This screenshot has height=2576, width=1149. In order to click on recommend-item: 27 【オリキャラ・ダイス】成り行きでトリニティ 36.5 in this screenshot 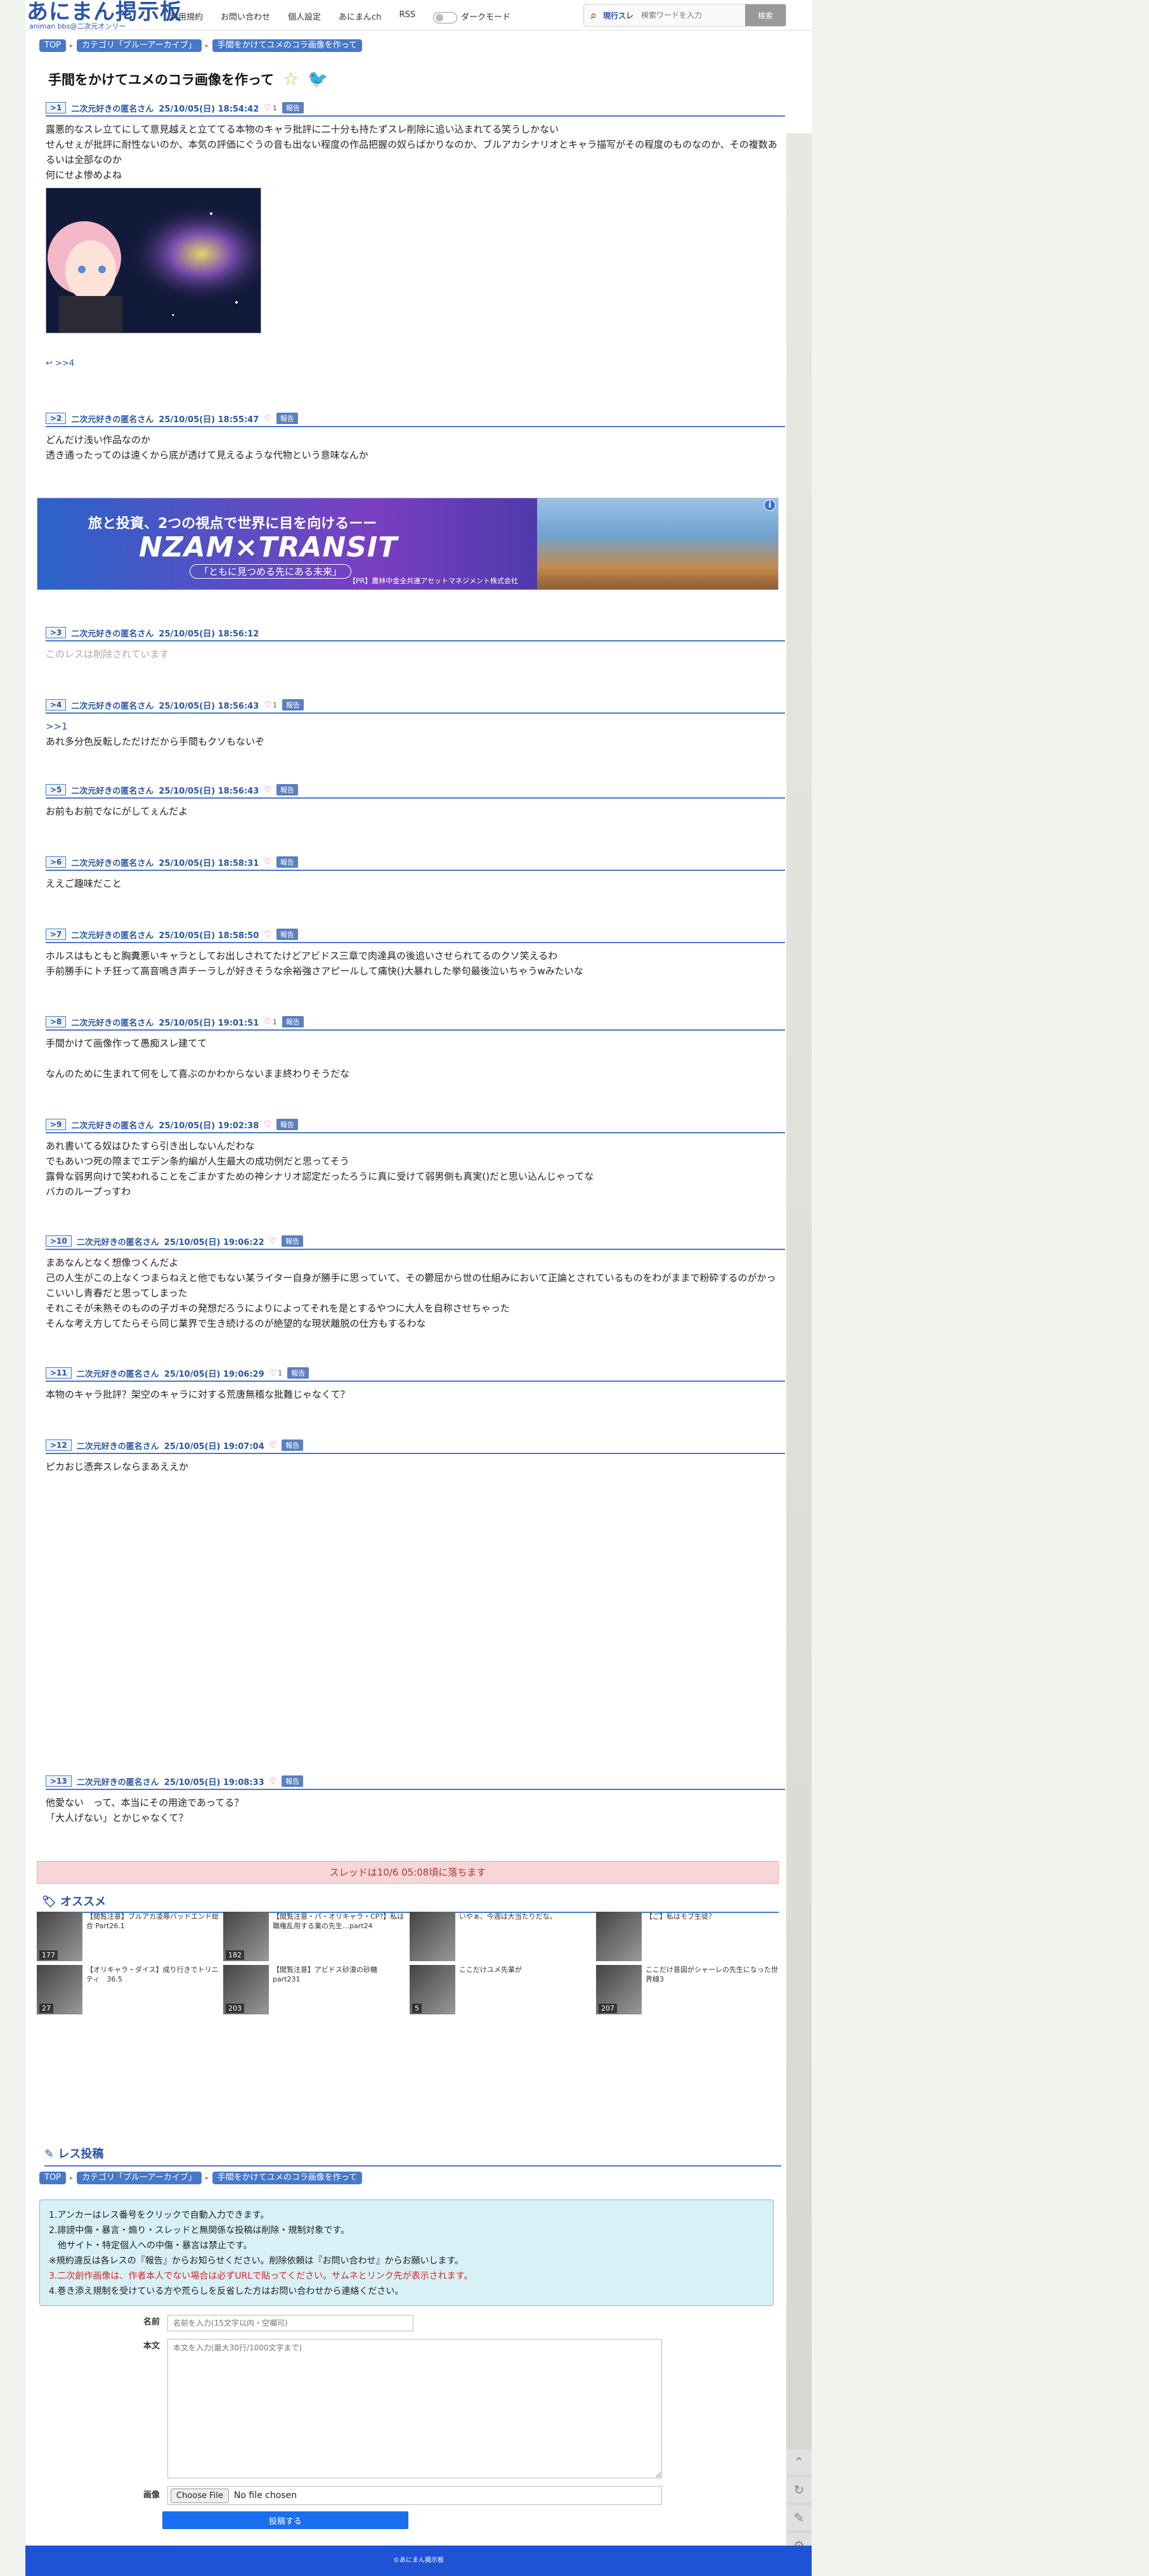, I will do `click(129, 1990)`.